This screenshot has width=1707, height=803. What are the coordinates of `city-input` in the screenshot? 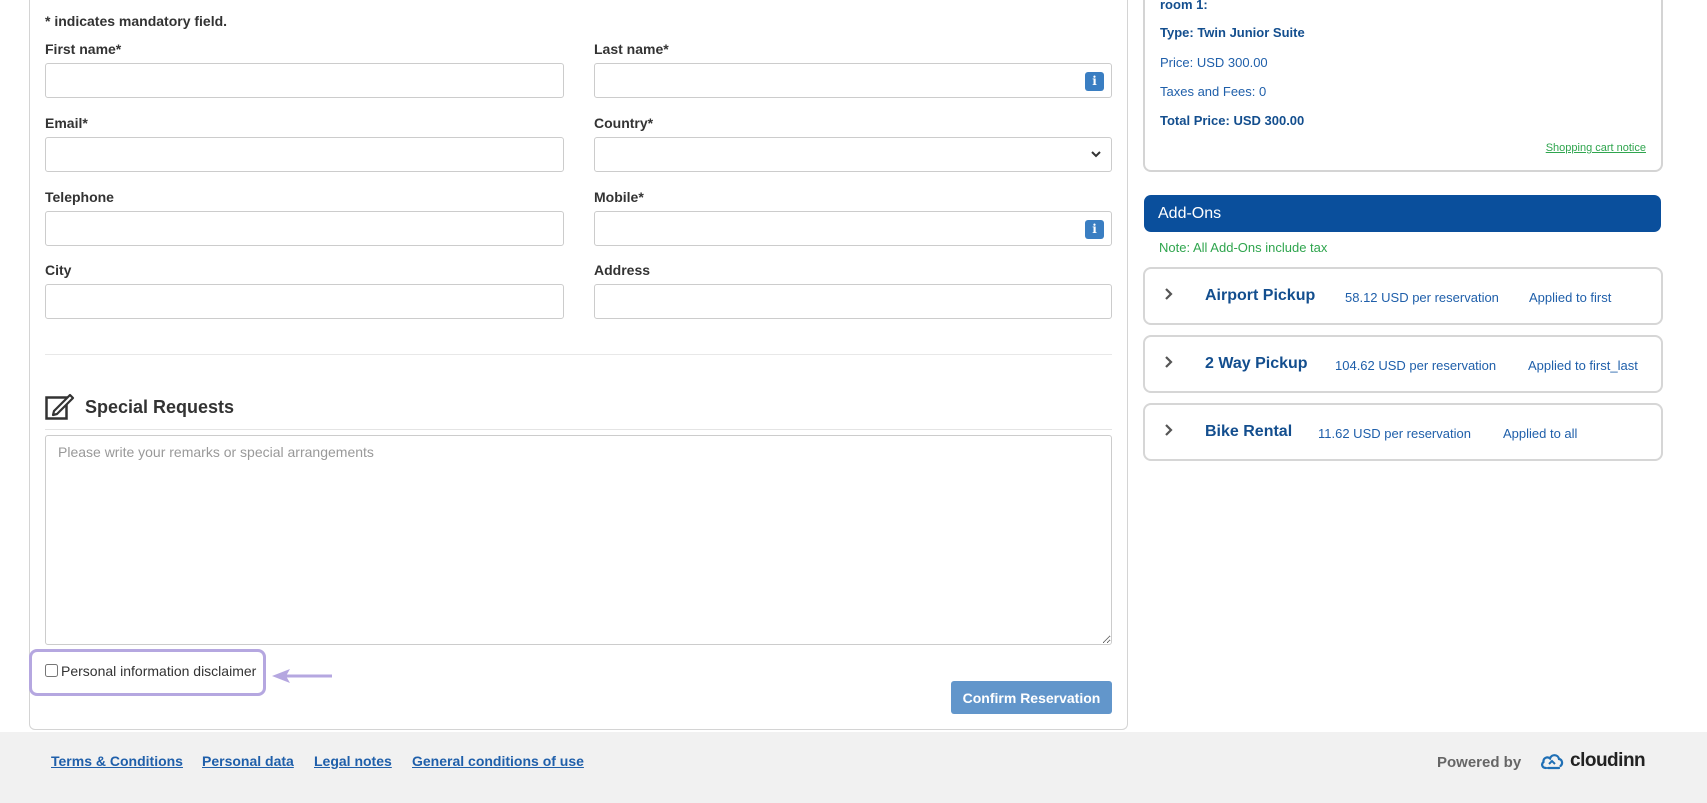 It's located at (304, 301).